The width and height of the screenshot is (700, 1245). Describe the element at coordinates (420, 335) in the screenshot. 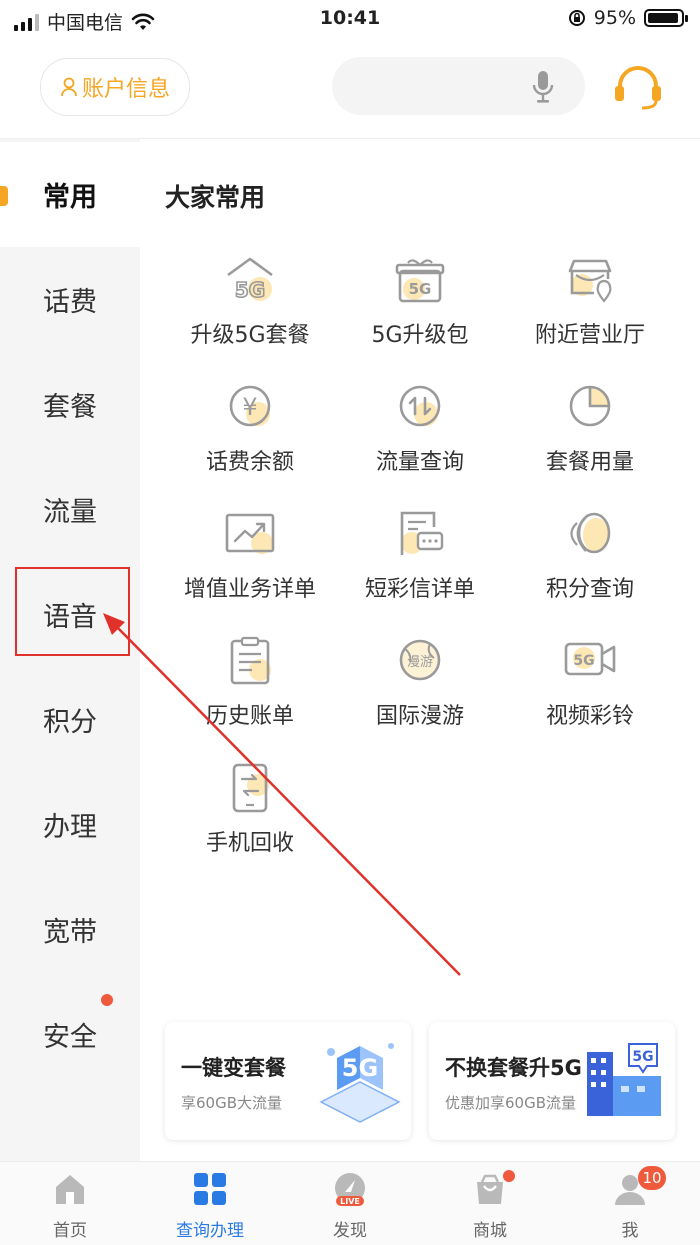

I see `grid-item-label: 5G升级包` at that location.